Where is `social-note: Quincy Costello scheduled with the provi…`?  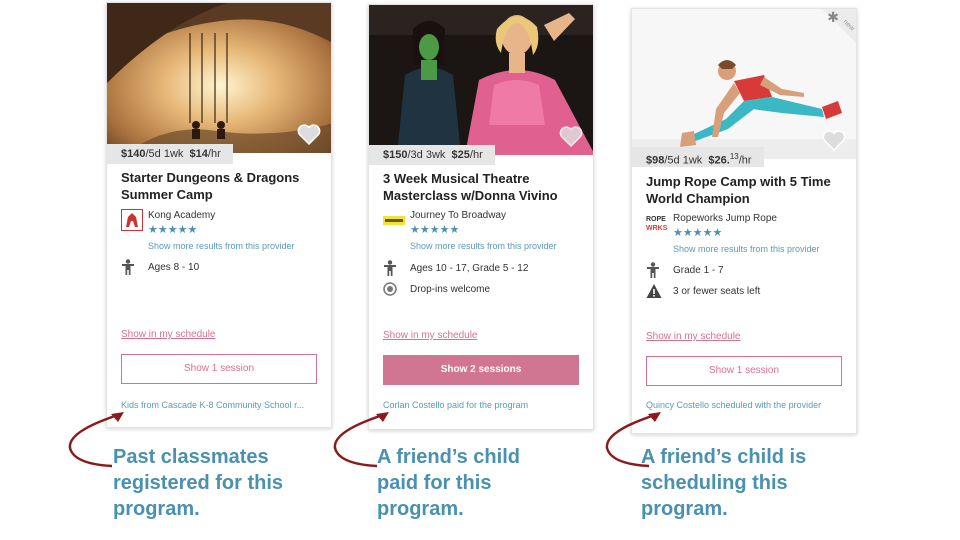 social-note: Quincy Costello scheduled with the provi… is located at coordinates (746, 405).